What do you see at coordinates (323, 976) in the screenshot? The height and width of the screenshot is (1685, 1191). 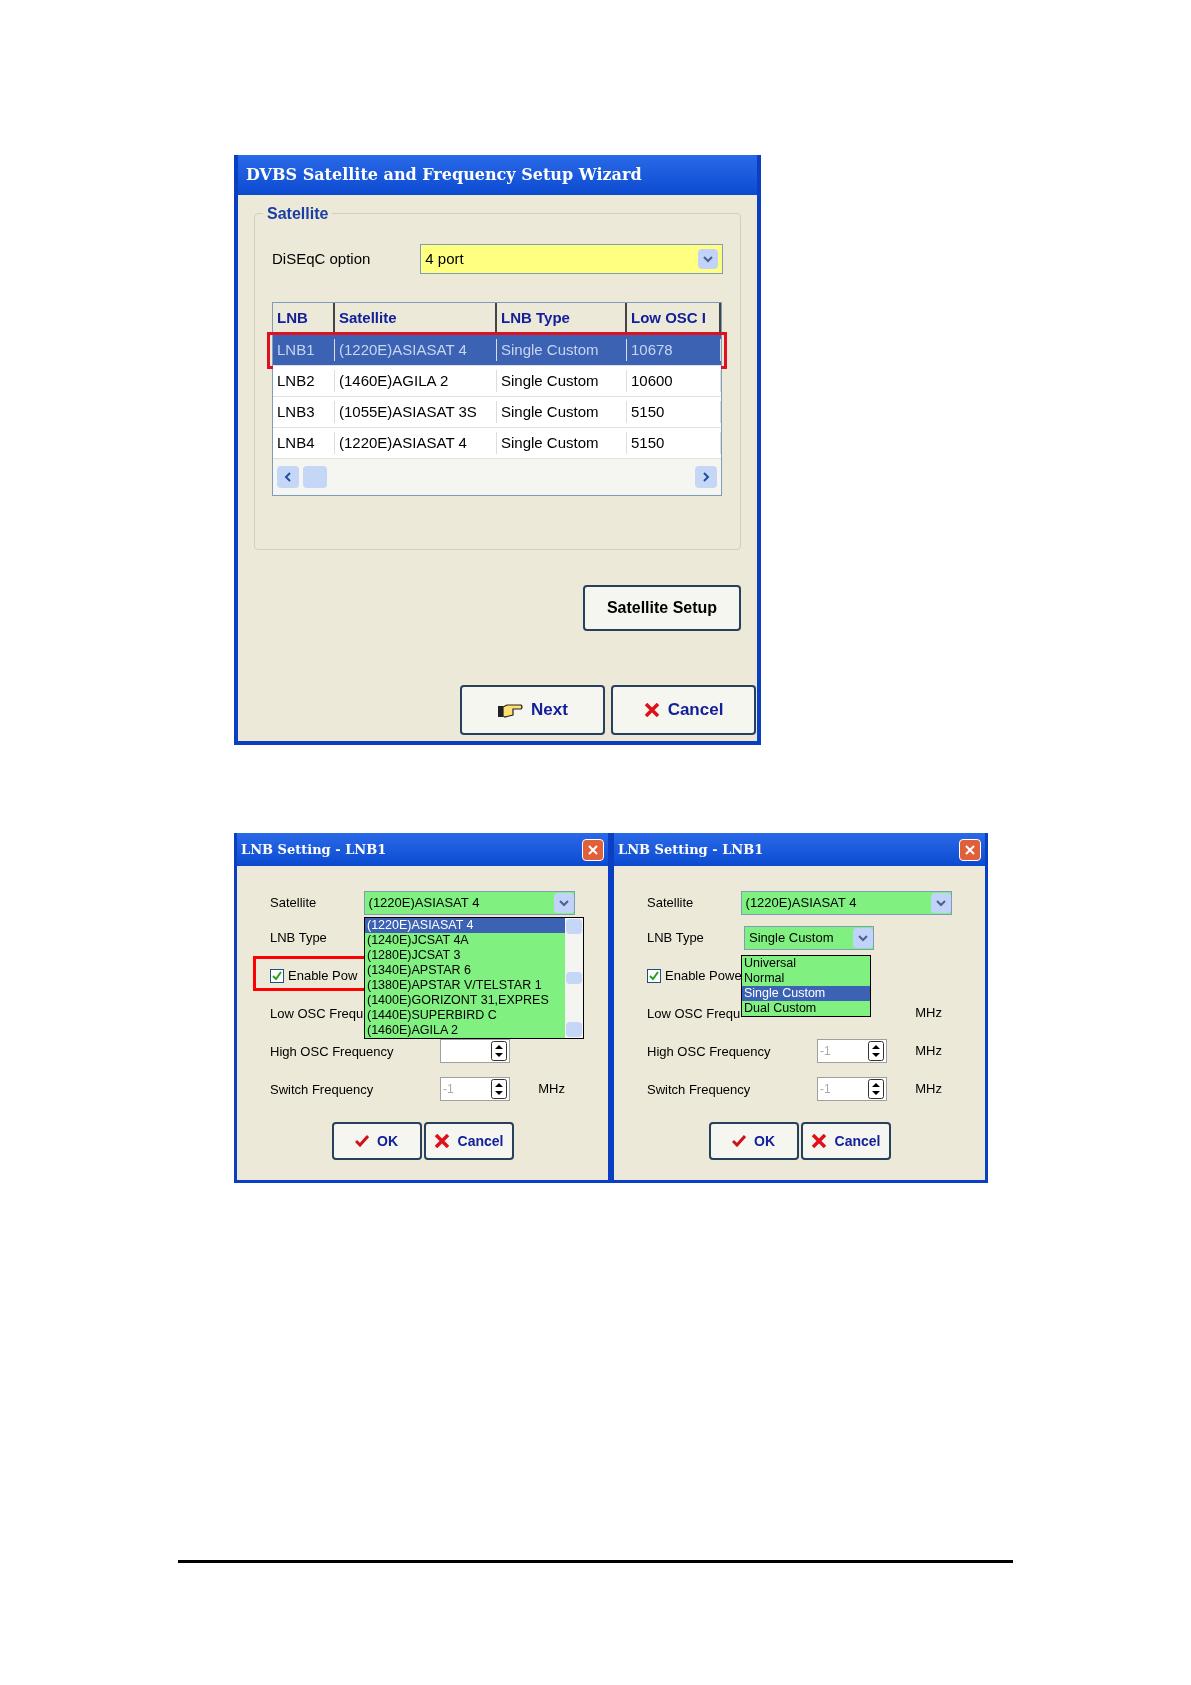 I see `checkbox-label: Enable Pow` at bounding box center [323, 976].